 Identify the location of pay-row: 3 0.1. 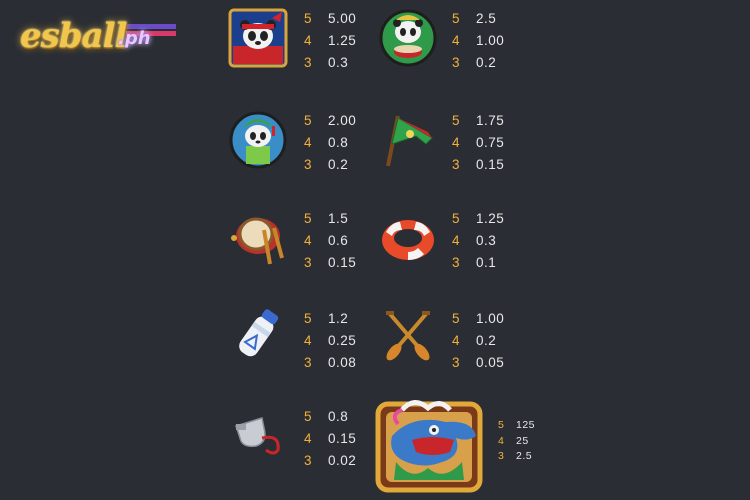
(478, 263).